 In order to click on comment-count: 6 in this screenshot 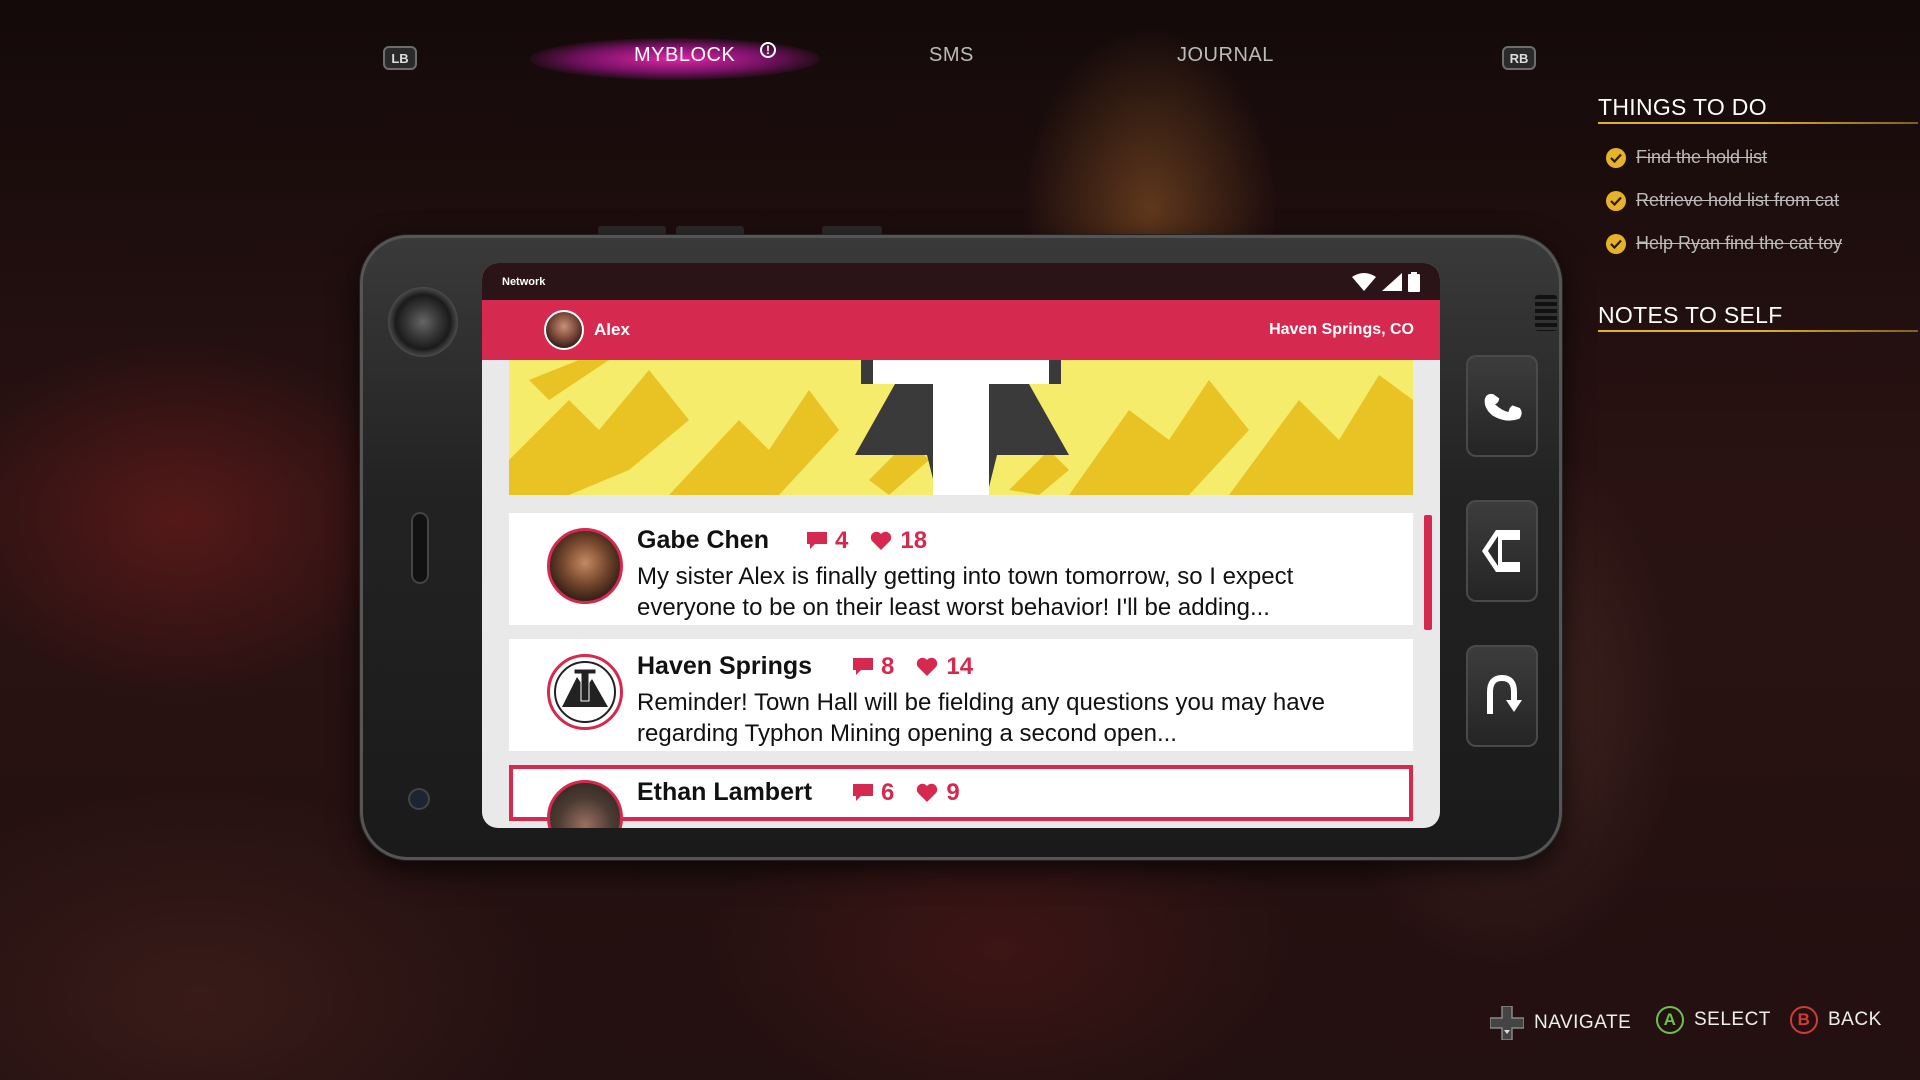, I will do `click(888, 792)`.